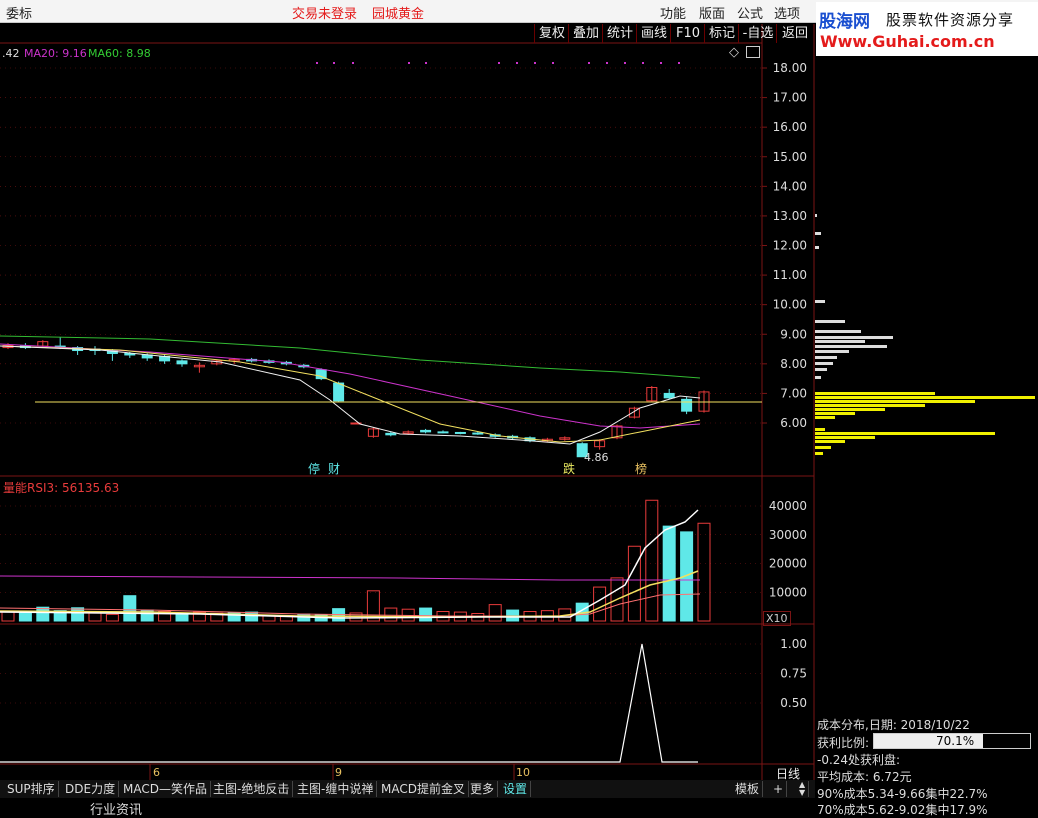 Image resolution: width=1038 pixels, height=818 pixels. Describe the element at coordinates (788, 564) in the screenshot. I see `volume-tick-label: 20000` at that location.